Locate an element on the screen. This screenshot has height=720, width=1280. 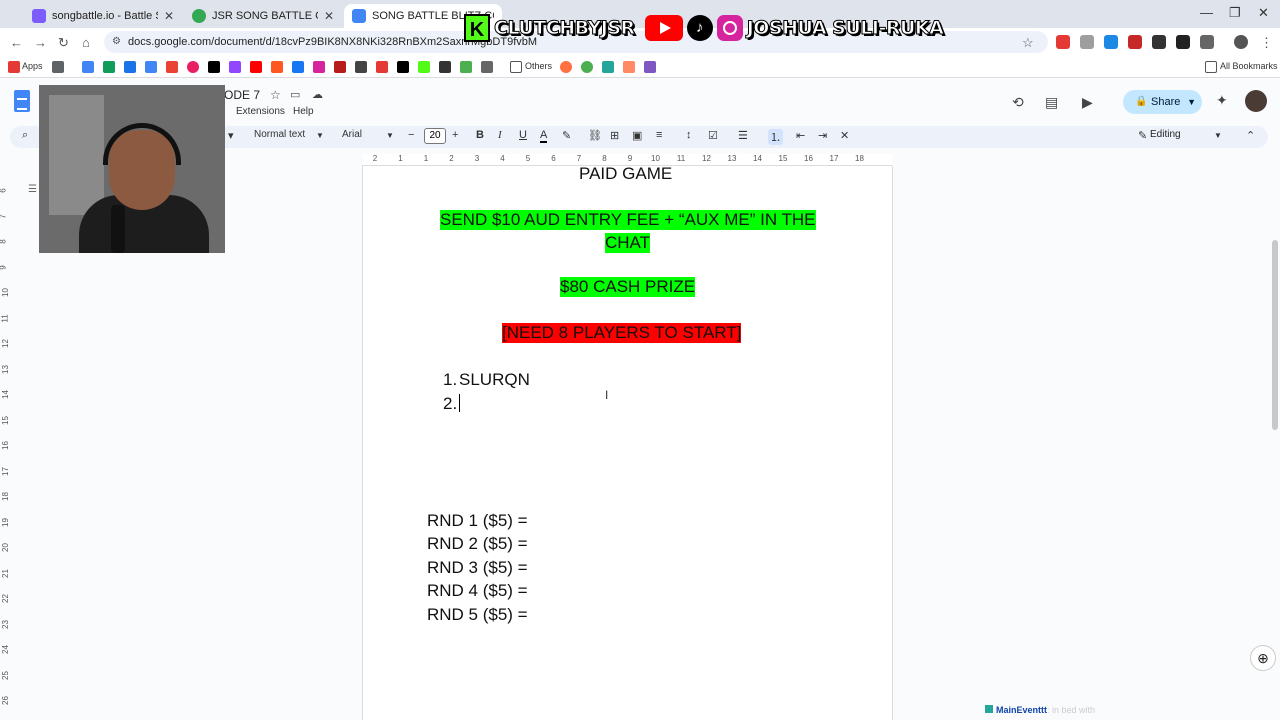
move-folder-icon: ▭ is located at coordinates (295, 94).